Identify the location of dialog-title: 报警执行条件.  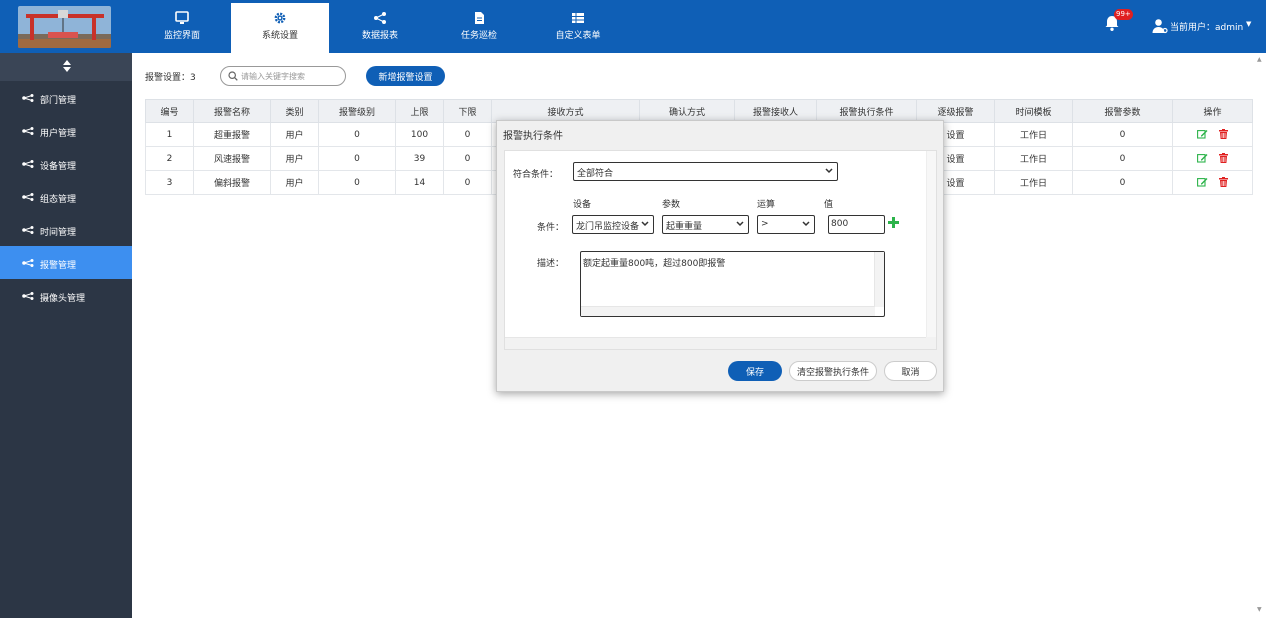
(533, 136).